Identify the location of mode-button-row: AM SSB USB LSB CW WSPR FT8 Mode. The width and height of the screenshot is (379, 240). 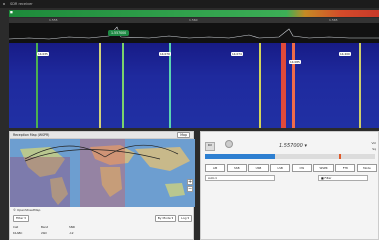
(291, 168).